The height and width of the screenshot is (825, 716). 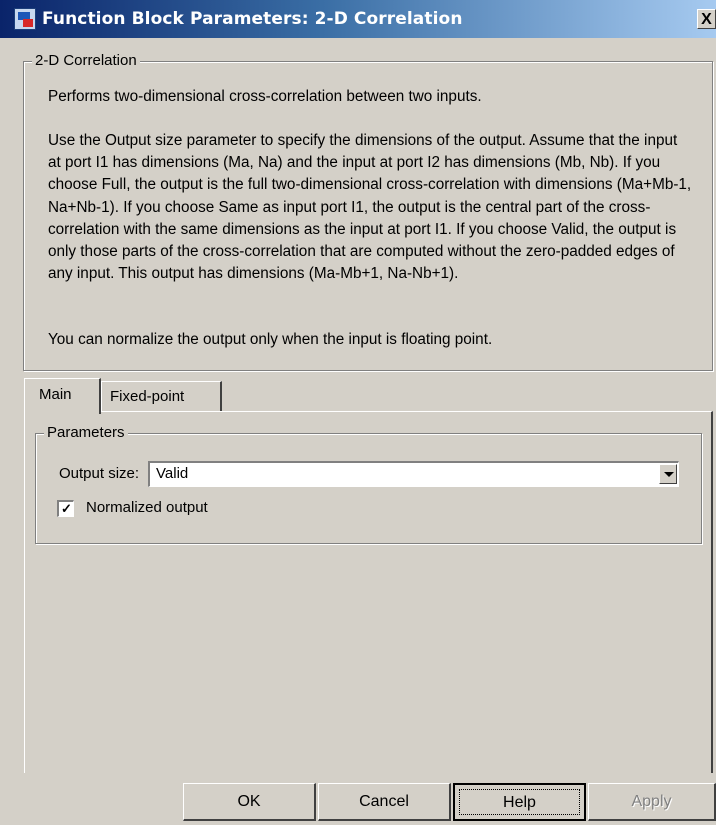 What do you see at coordinates (668, 474) in the screenshot?
I see `chevron-down-icon` at bounding box center [668, 474].